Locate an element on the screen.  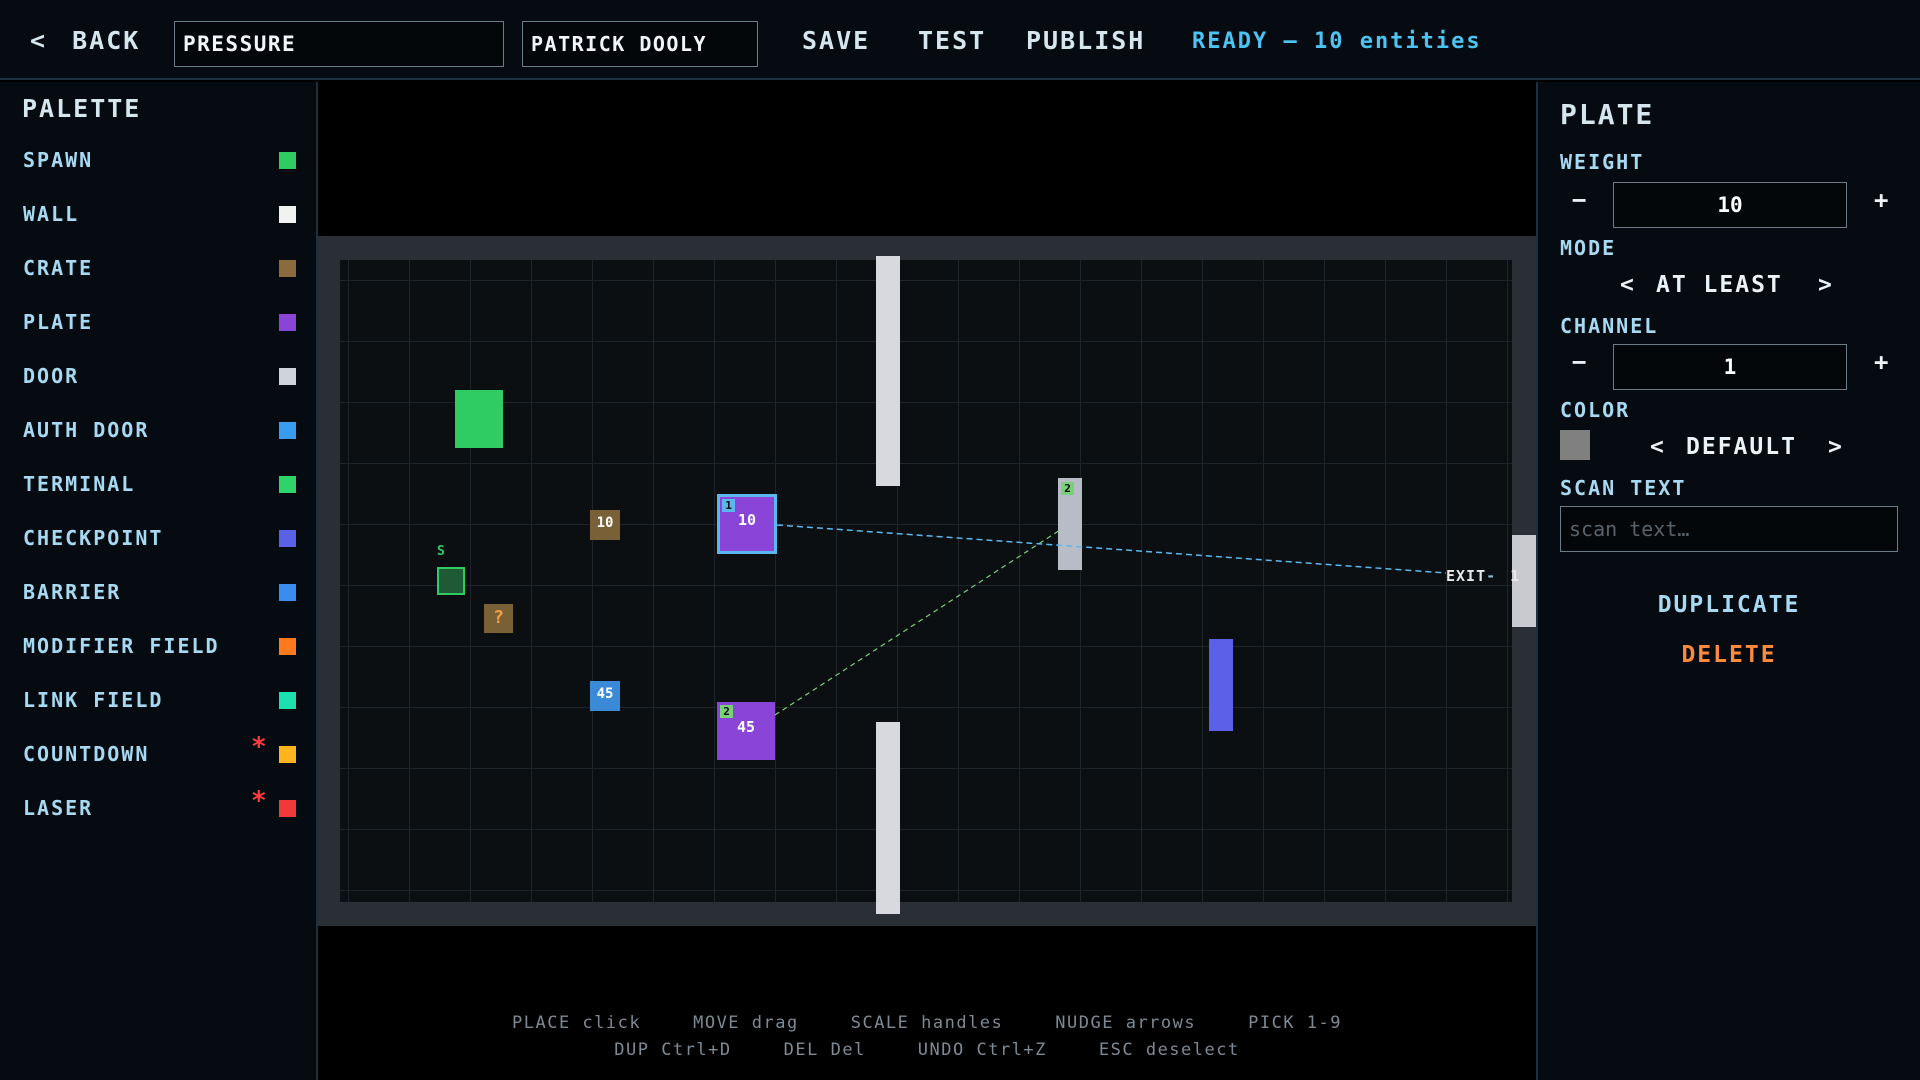
color-label: COLOR is located at coordinates (1595, 410).